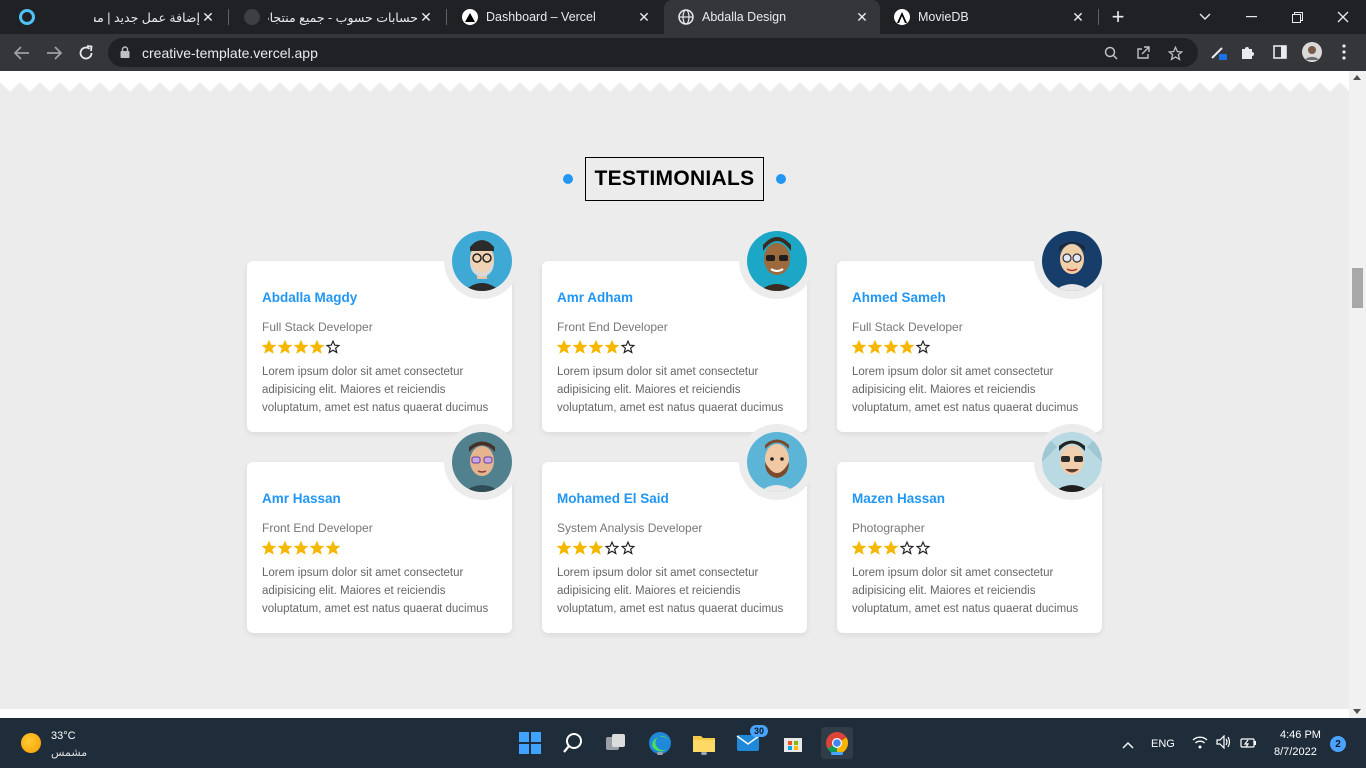 Image resolution: width=1366 pixels, height=768 pixels. Describe the element at coordinates (1357, 394) in the screenshot. I see `page-scrollbar` at that location.